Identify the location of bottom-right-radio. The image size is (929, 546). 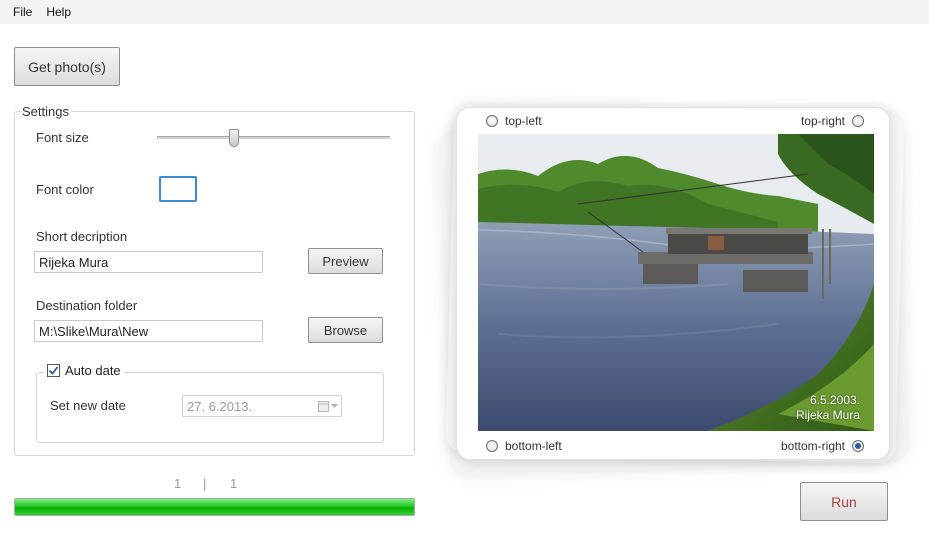
(858, 446).